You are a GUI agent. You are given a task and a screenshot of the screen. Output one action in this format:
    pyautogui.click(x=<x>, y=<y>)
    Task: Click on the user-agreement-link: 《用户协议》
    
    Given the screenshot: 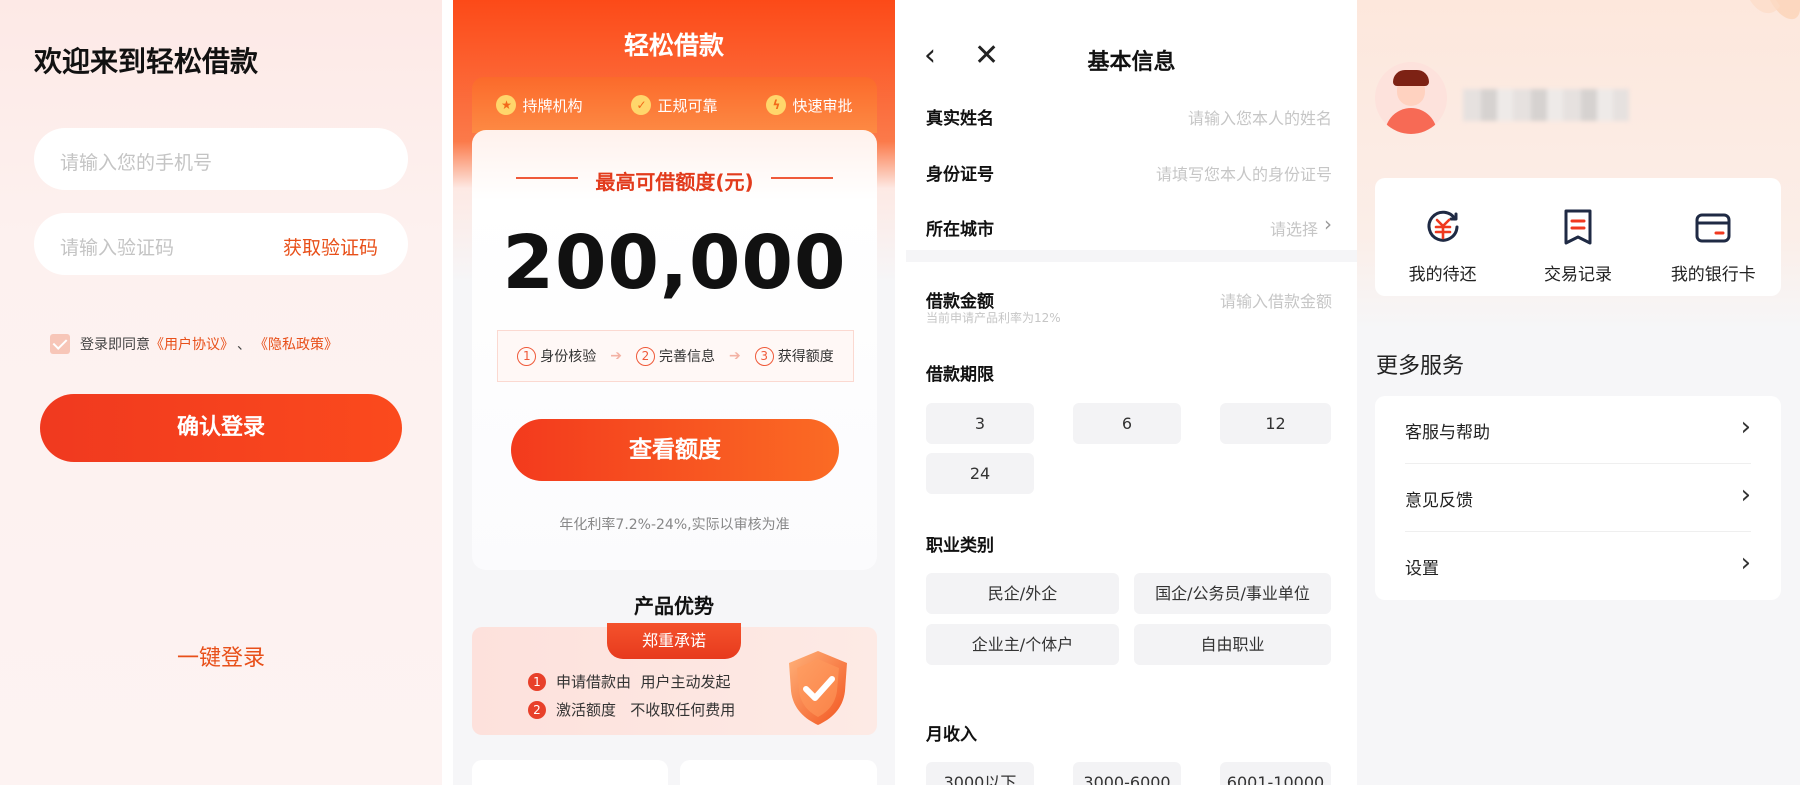 What is the action you would take?
    pyautogui.click(x=192, y=344)
    